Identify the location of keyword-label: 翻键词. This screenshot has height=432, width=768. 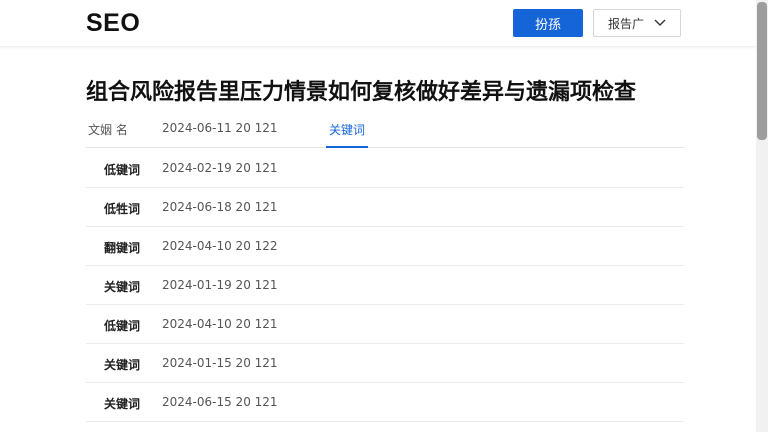
(122, 248).